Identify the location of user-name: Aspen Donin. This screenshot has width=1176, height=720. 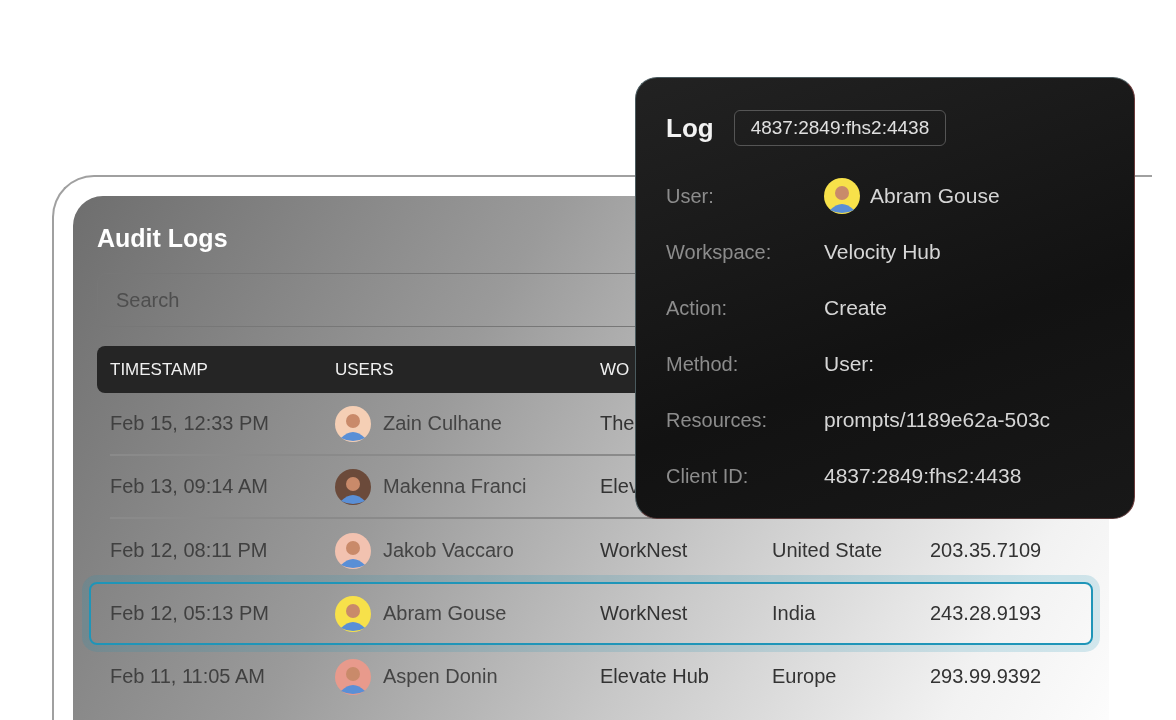
(440, 676).